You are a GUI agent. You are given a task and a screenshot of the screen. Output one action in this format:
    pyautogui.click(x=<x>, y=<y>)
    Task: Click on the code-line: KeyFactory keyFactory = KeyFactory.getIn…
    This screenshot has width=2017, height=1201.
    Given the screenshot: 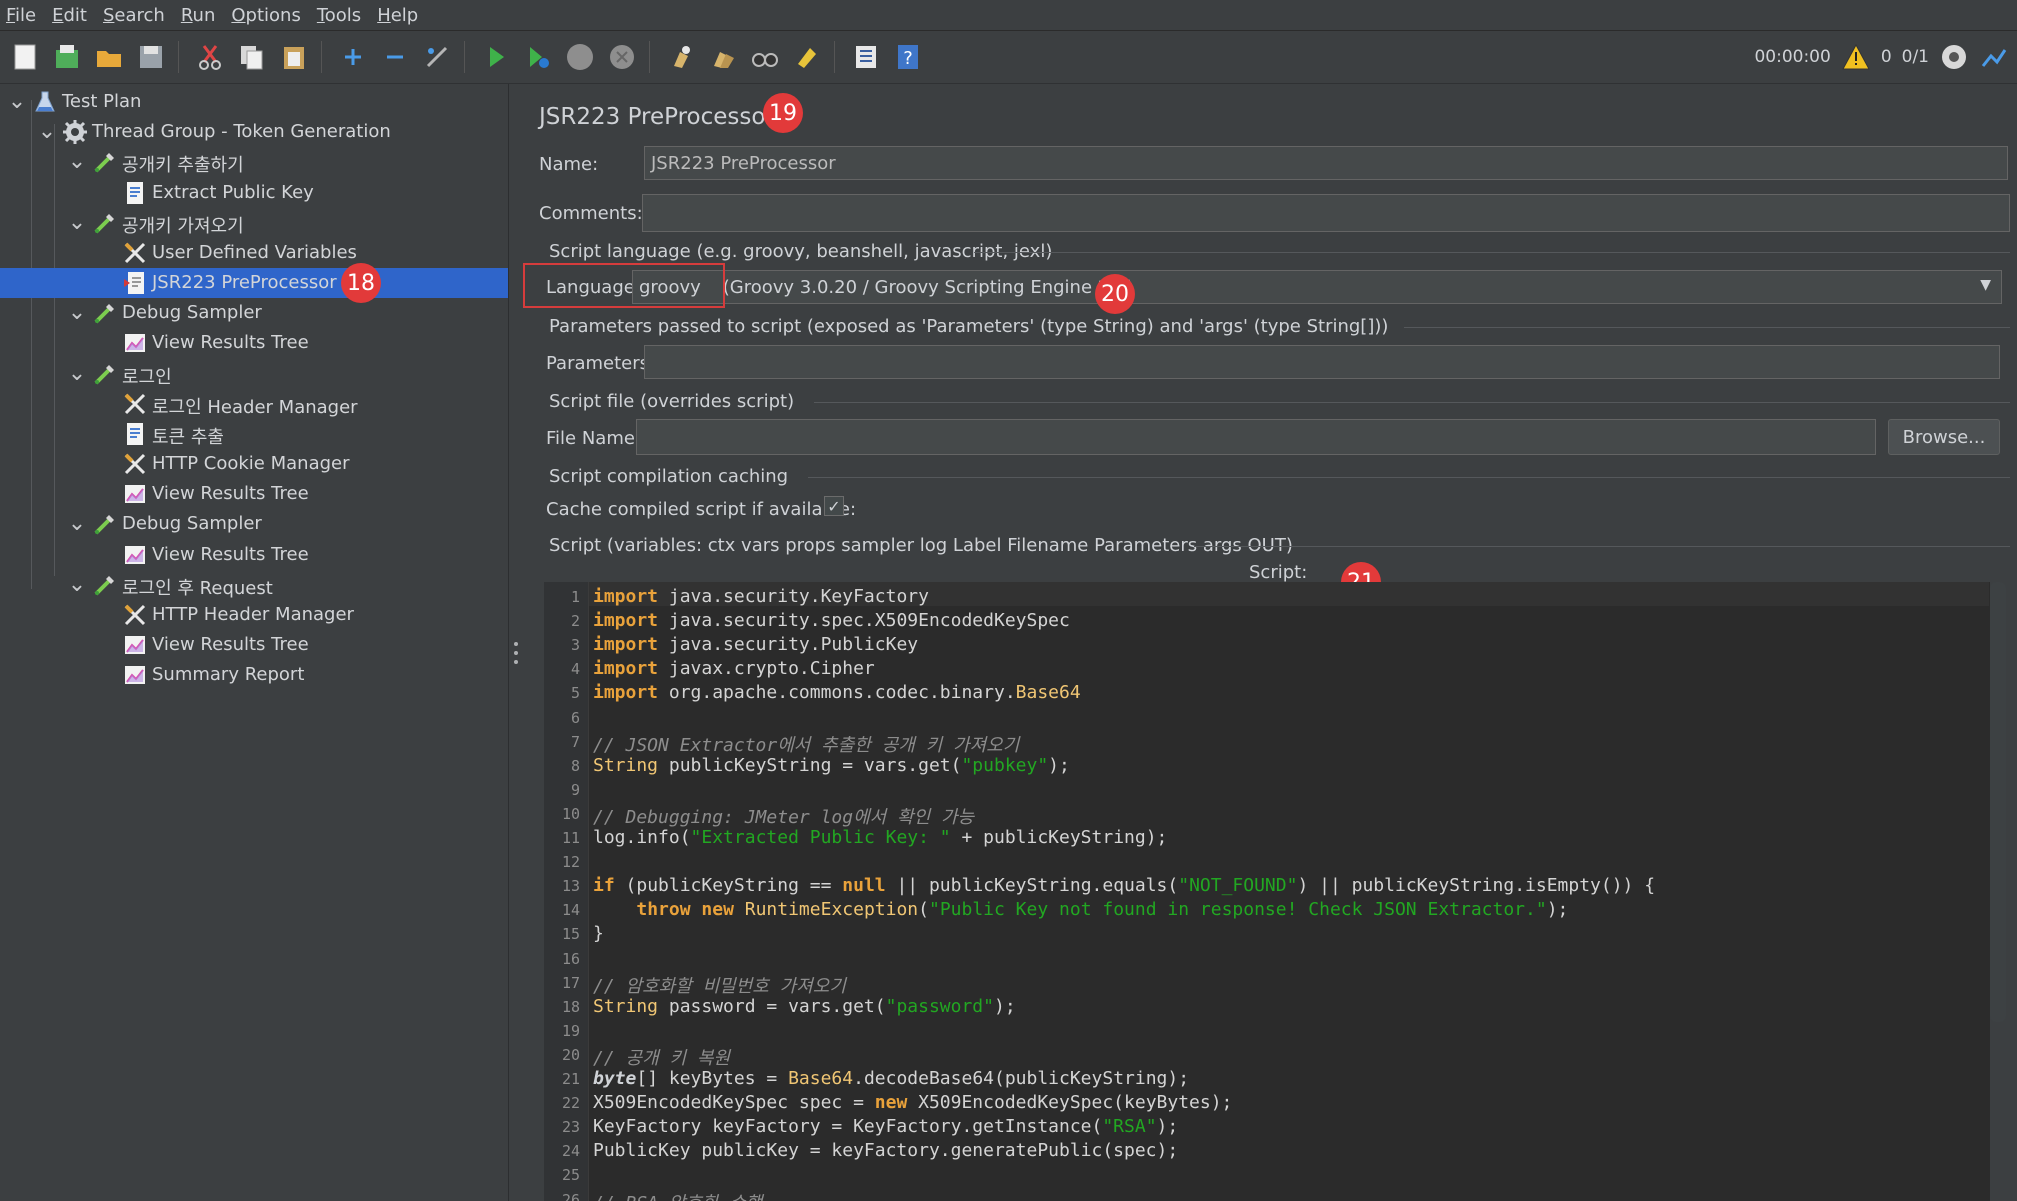 What is the action you would take?
    pyautogui.click(x=886, y=1127)
    